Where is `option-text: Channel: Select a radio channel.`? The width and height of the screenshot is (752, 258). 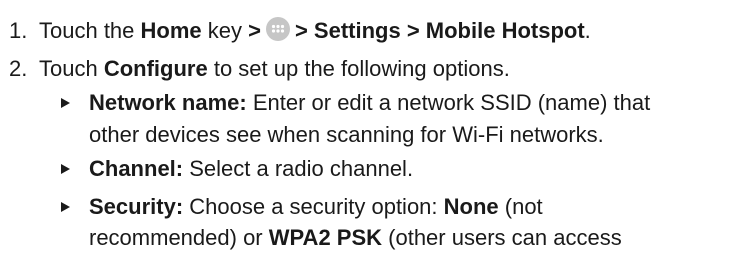
option-text: Channel: Select a radio channel. is located at coordinates (251, 168).